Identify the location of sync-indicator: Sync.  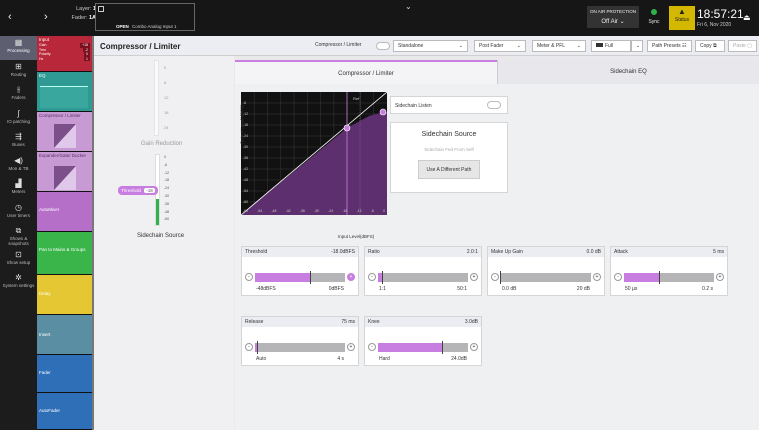
(654, 18).